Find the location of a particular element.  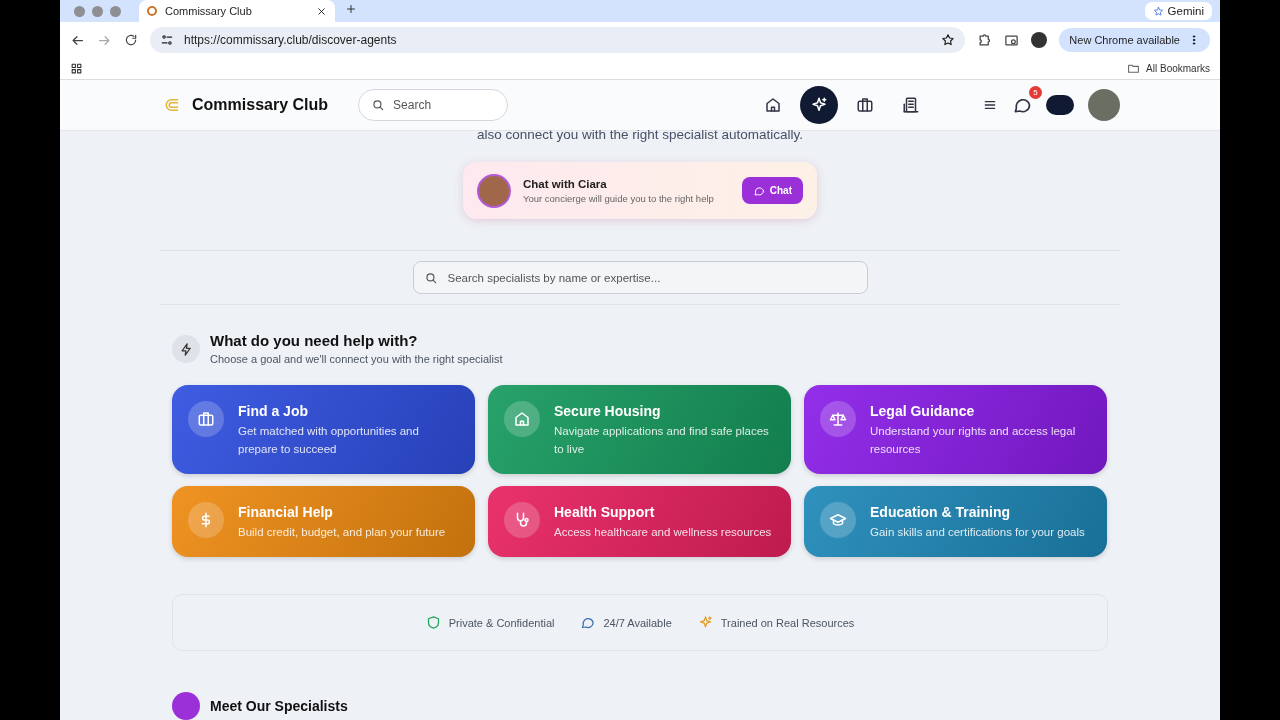

goal-description: Understand your rights and access legal resources is located at coordinates (973, 440).